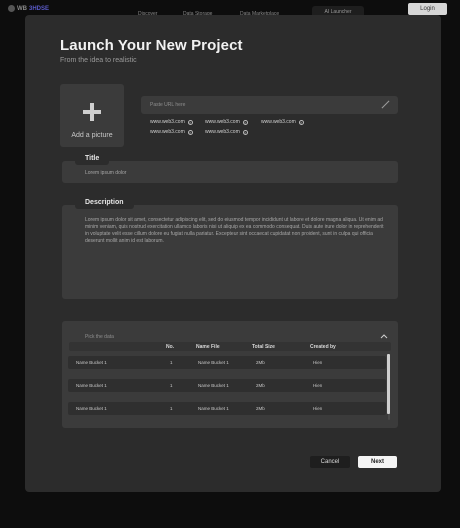  What do you see at coordinates (39, 8) in the screenshot?
I see `logo-accent: 3HDSE` at bounding box center [39, 8].